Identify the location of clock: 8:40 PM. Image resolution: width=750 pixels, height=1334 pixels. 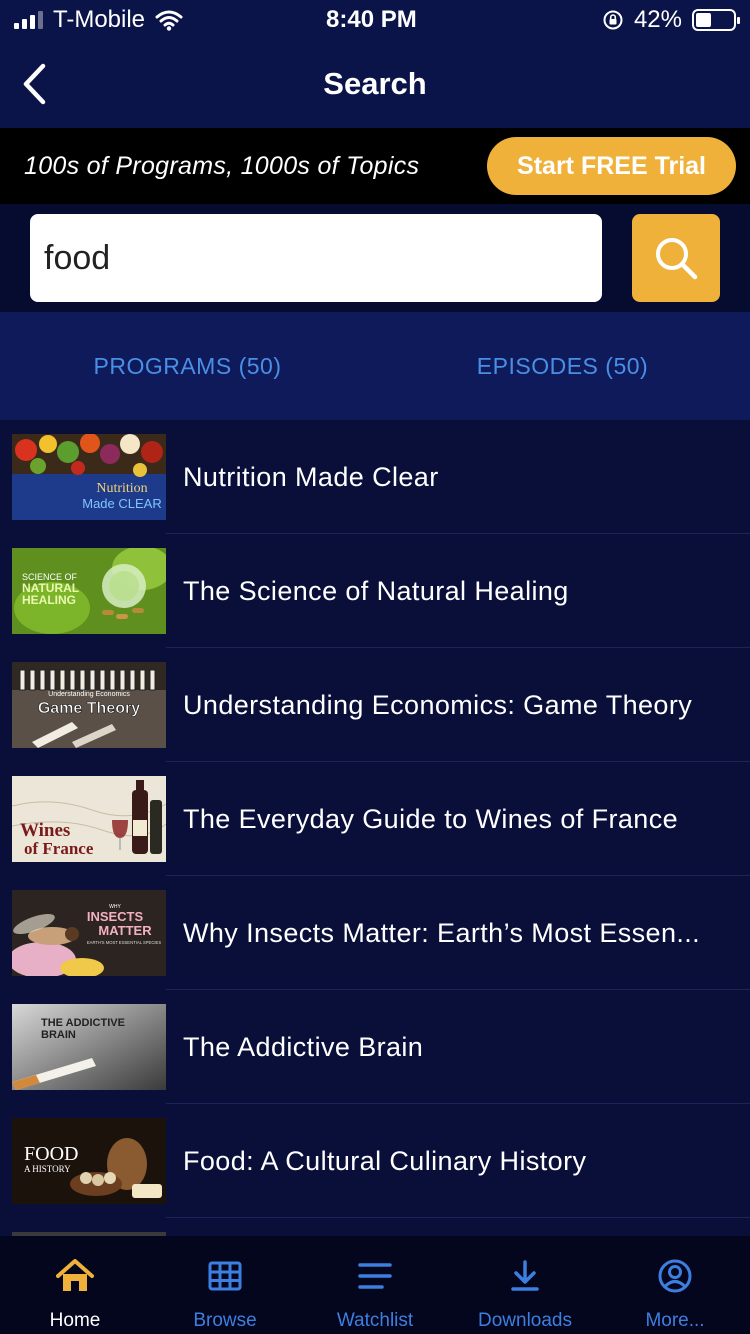
(371, 19).